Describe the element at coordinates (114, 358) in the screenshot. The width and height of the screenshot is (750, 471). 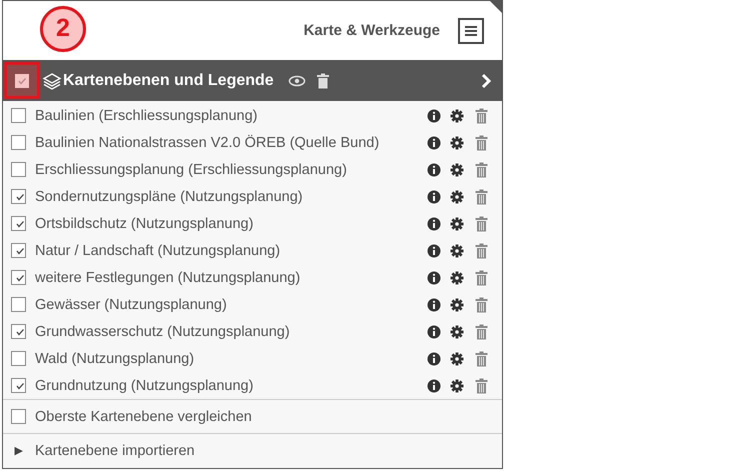
I see `layer-name: Wald (Nutzungsplanung)` at that location.